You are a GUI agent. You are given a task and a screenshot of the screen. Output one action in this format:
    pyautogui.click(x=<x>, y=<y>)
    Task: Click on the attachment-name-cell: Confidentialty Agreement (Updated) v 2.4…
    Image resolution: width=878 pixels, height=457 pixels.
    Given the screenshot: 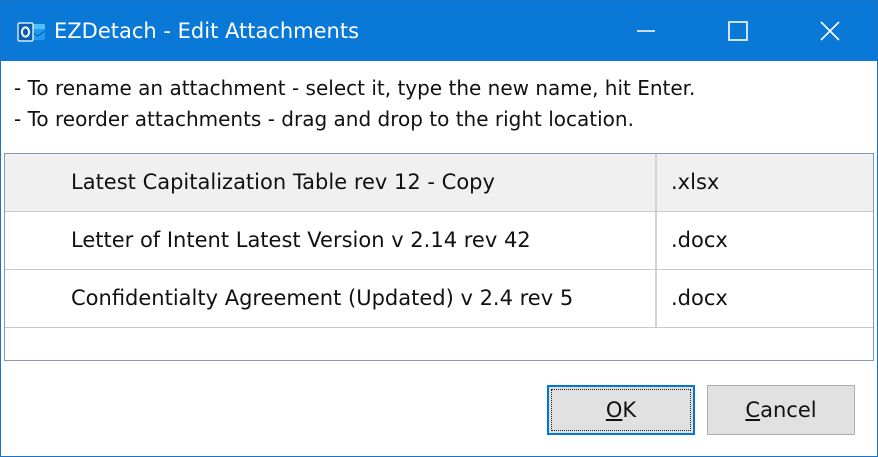 What is the action you would take?
    pyautogui.click(x=331, y=298)
    